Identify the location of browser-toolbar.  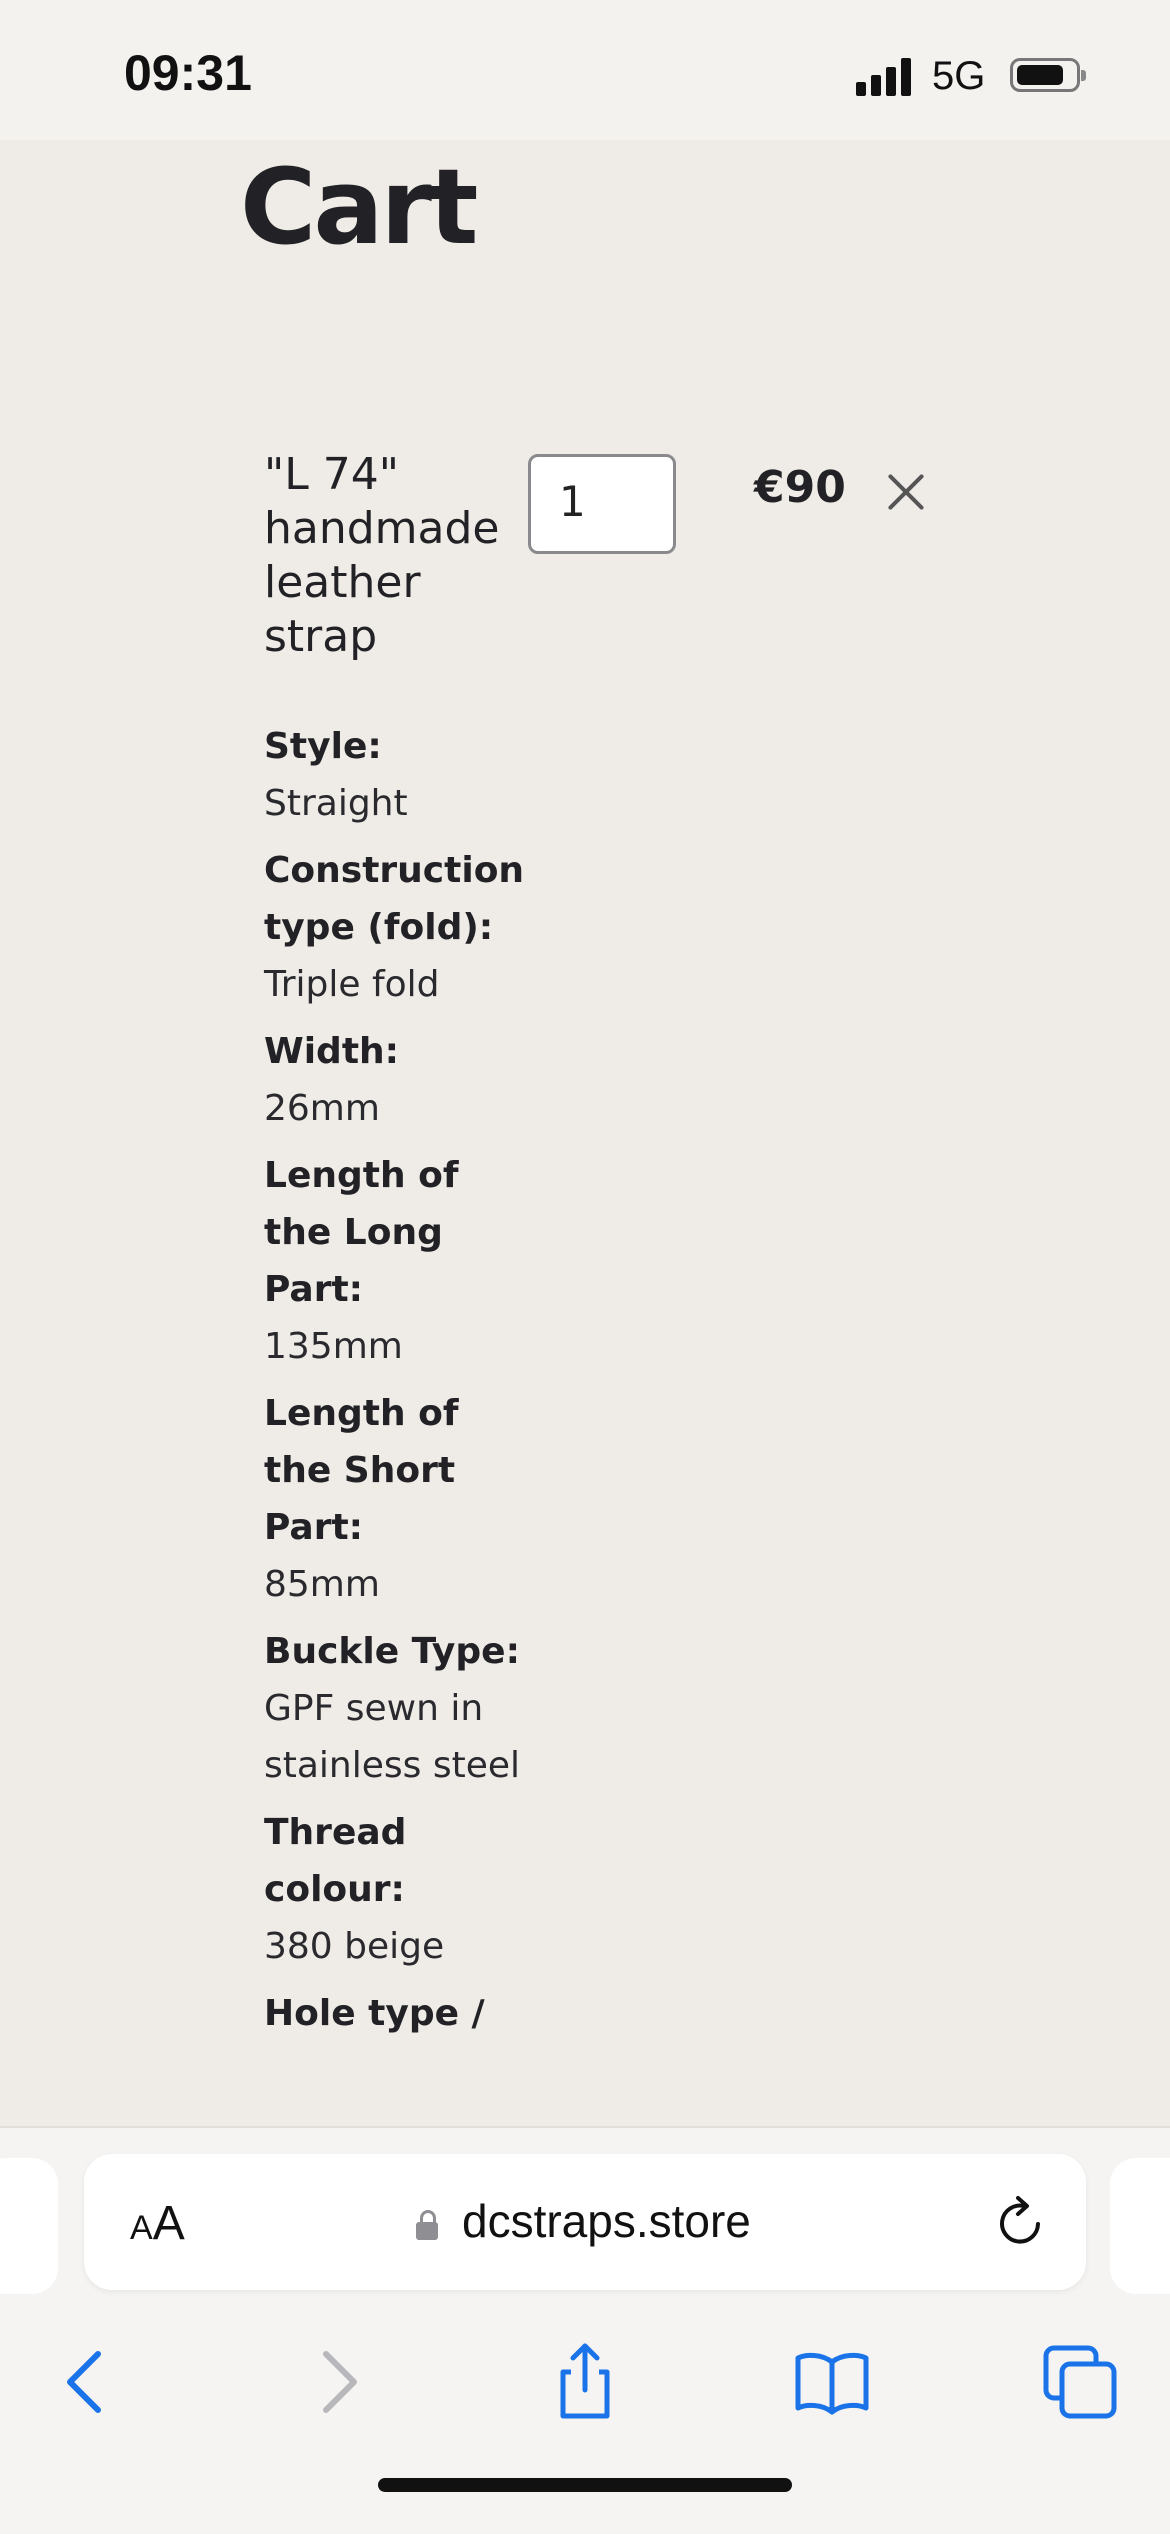
(585, 2394).